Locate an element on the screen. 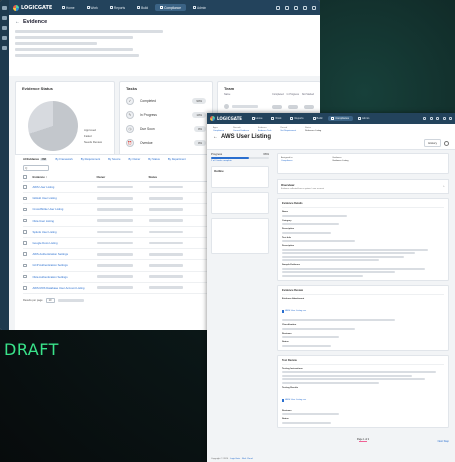 This screenshot has height=462, width=455. team-row is located at coordinates (269, 106).